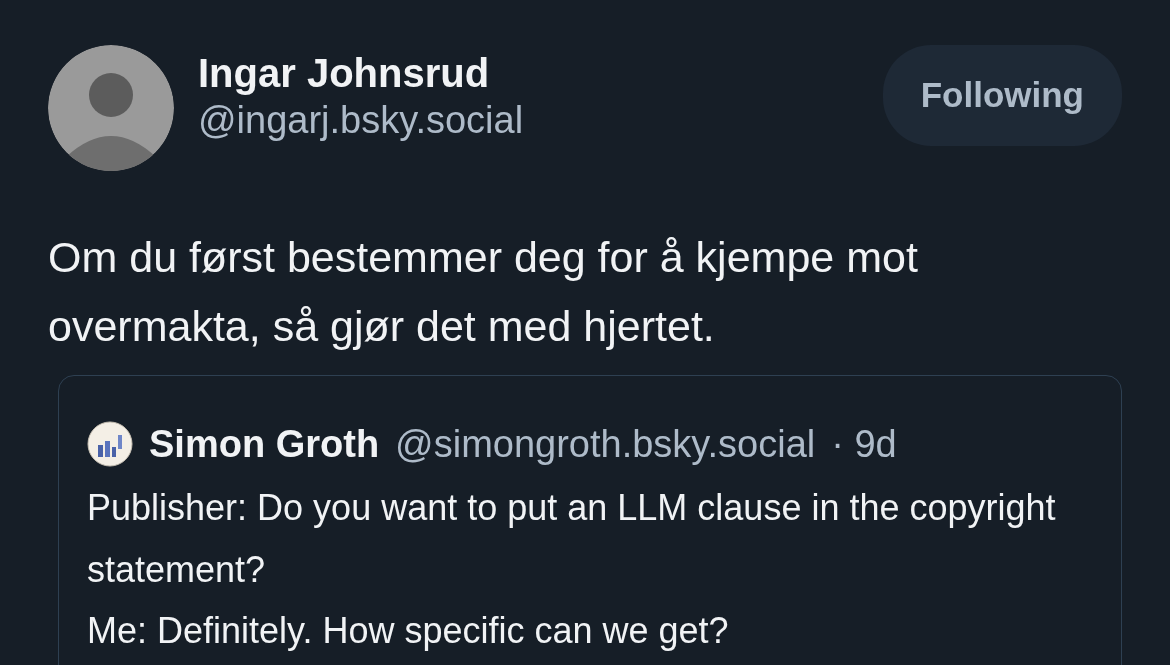  What do you see at coordinates (864, 444) in the screenshot?
I see `quote-time: · 9d` at bounding box center [864, 444].